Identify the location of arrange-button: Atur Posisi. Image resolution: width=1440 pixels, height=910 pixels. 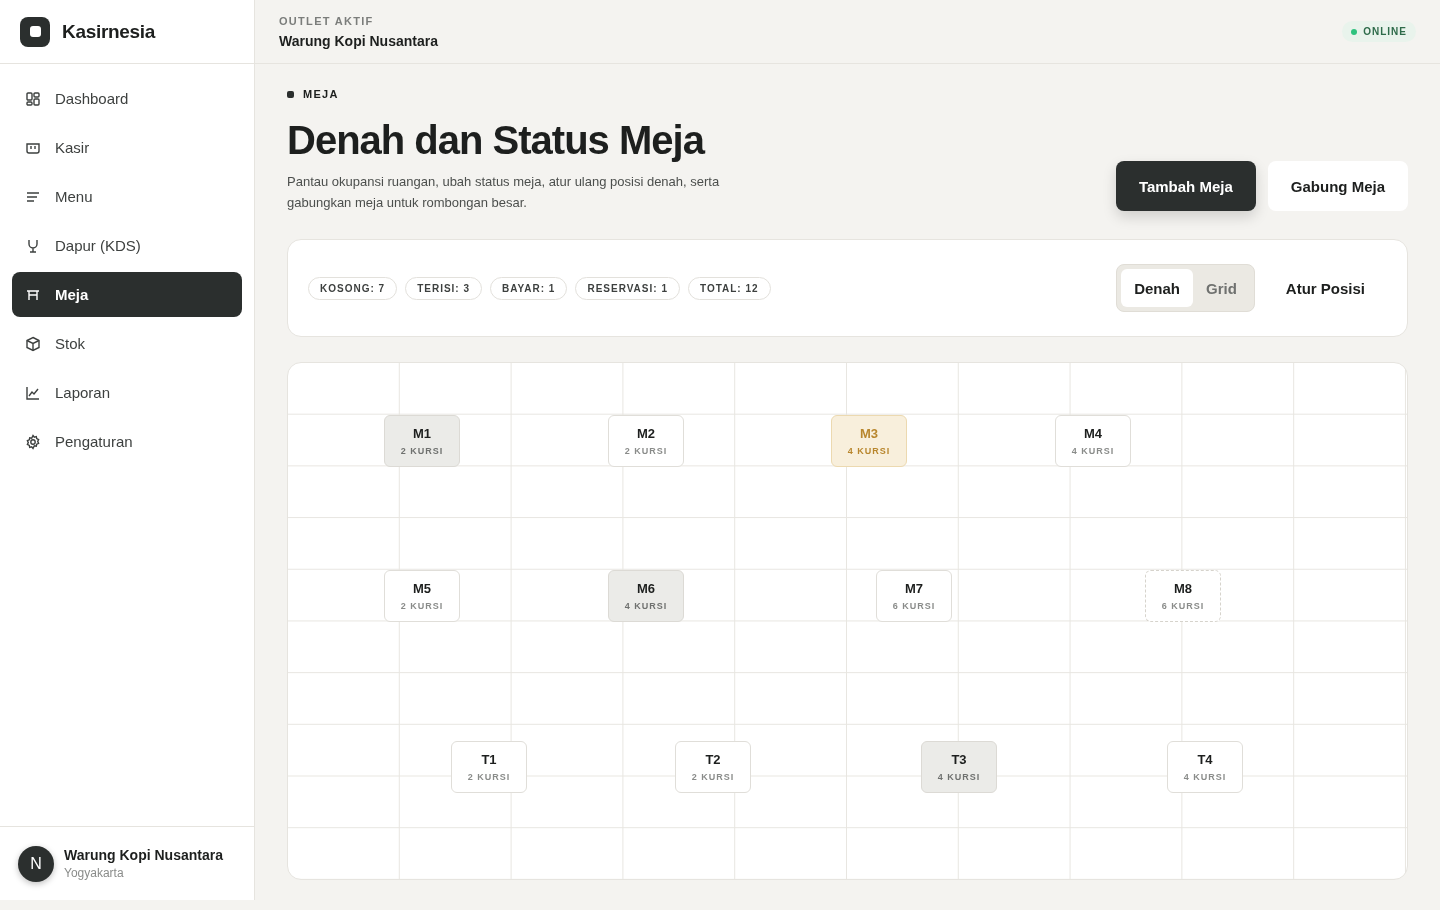
(1325, 288).